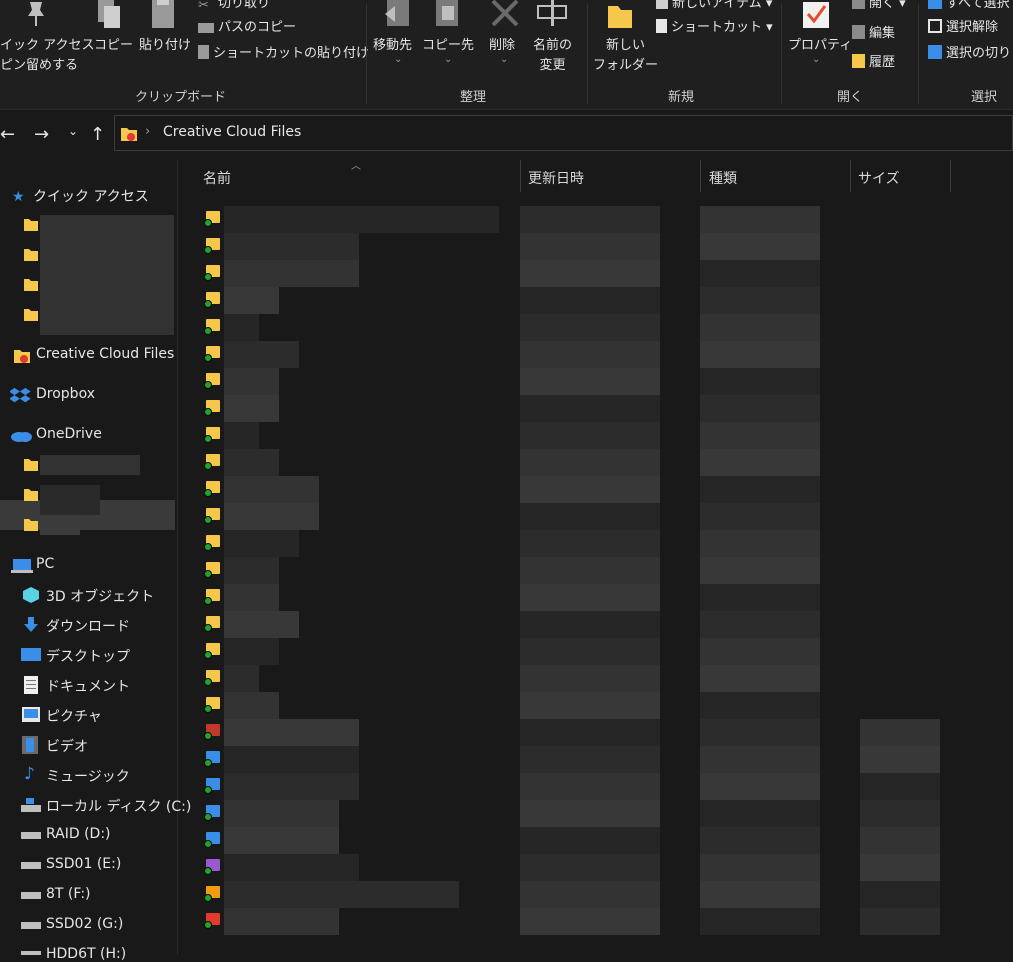 Image resolution: width=1013 pixels, height=962 pixels. Describe the element at coordinates (234, 7) in the screenshot. I see `cut-button: ✂ 切り取り` at that location.